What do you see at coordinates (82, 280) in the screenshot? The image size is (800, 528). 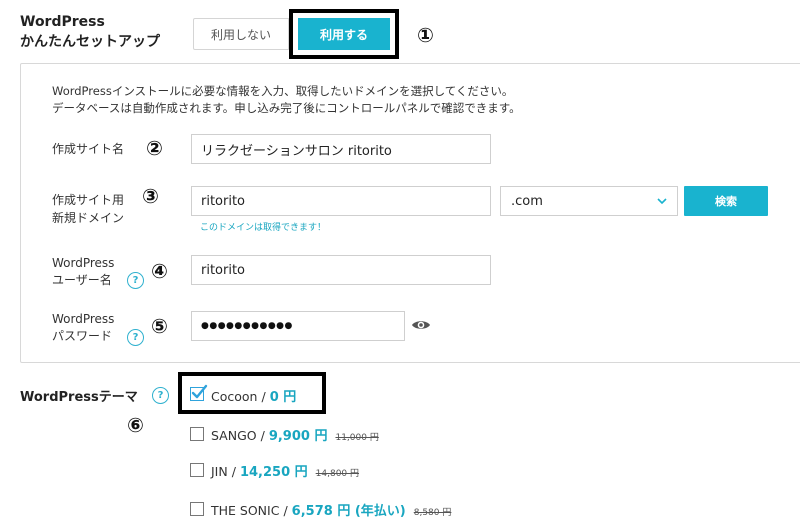 I see `username-label-line2: ユーザー名` at bounding box center [82, 280].